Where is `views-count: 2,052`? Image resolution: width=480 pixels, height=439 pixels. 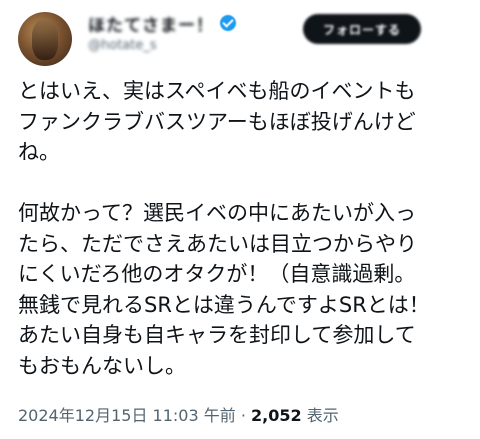
views-count: 2,052 is located at coordinates (276, 415).